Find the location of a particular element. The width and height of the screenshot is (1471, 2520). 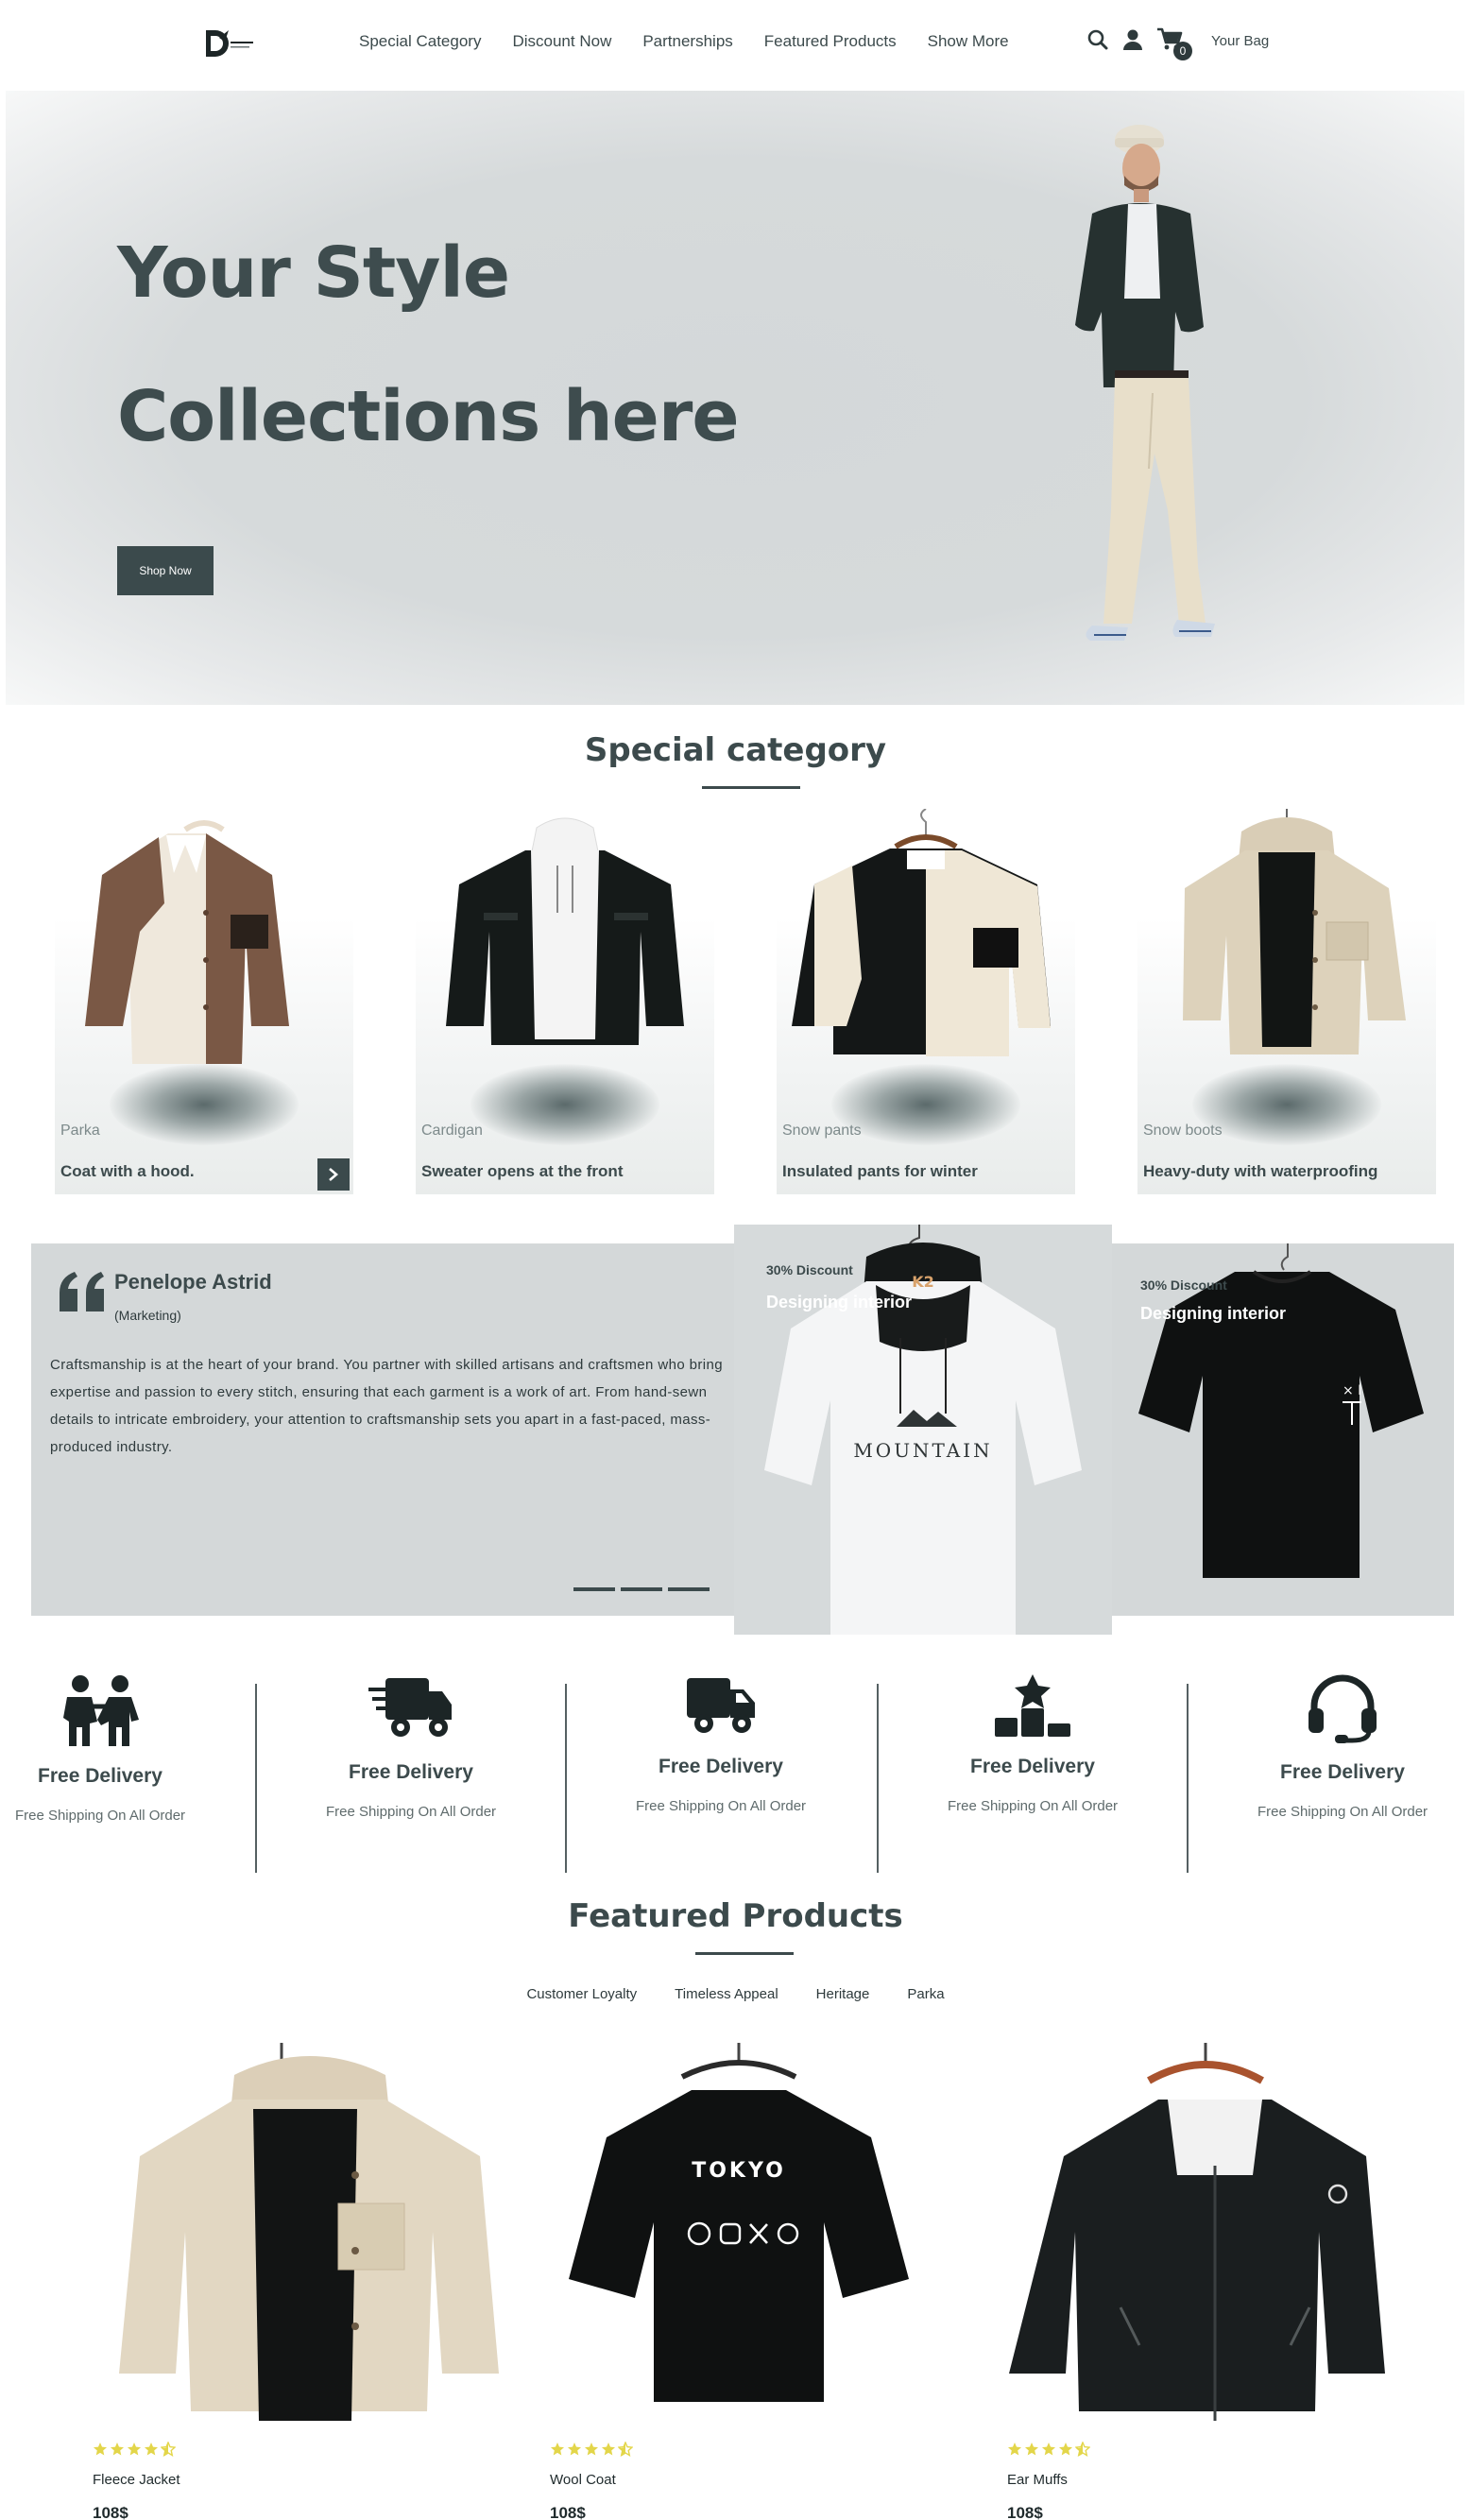

product-image is located at coordinates (309, 2232).